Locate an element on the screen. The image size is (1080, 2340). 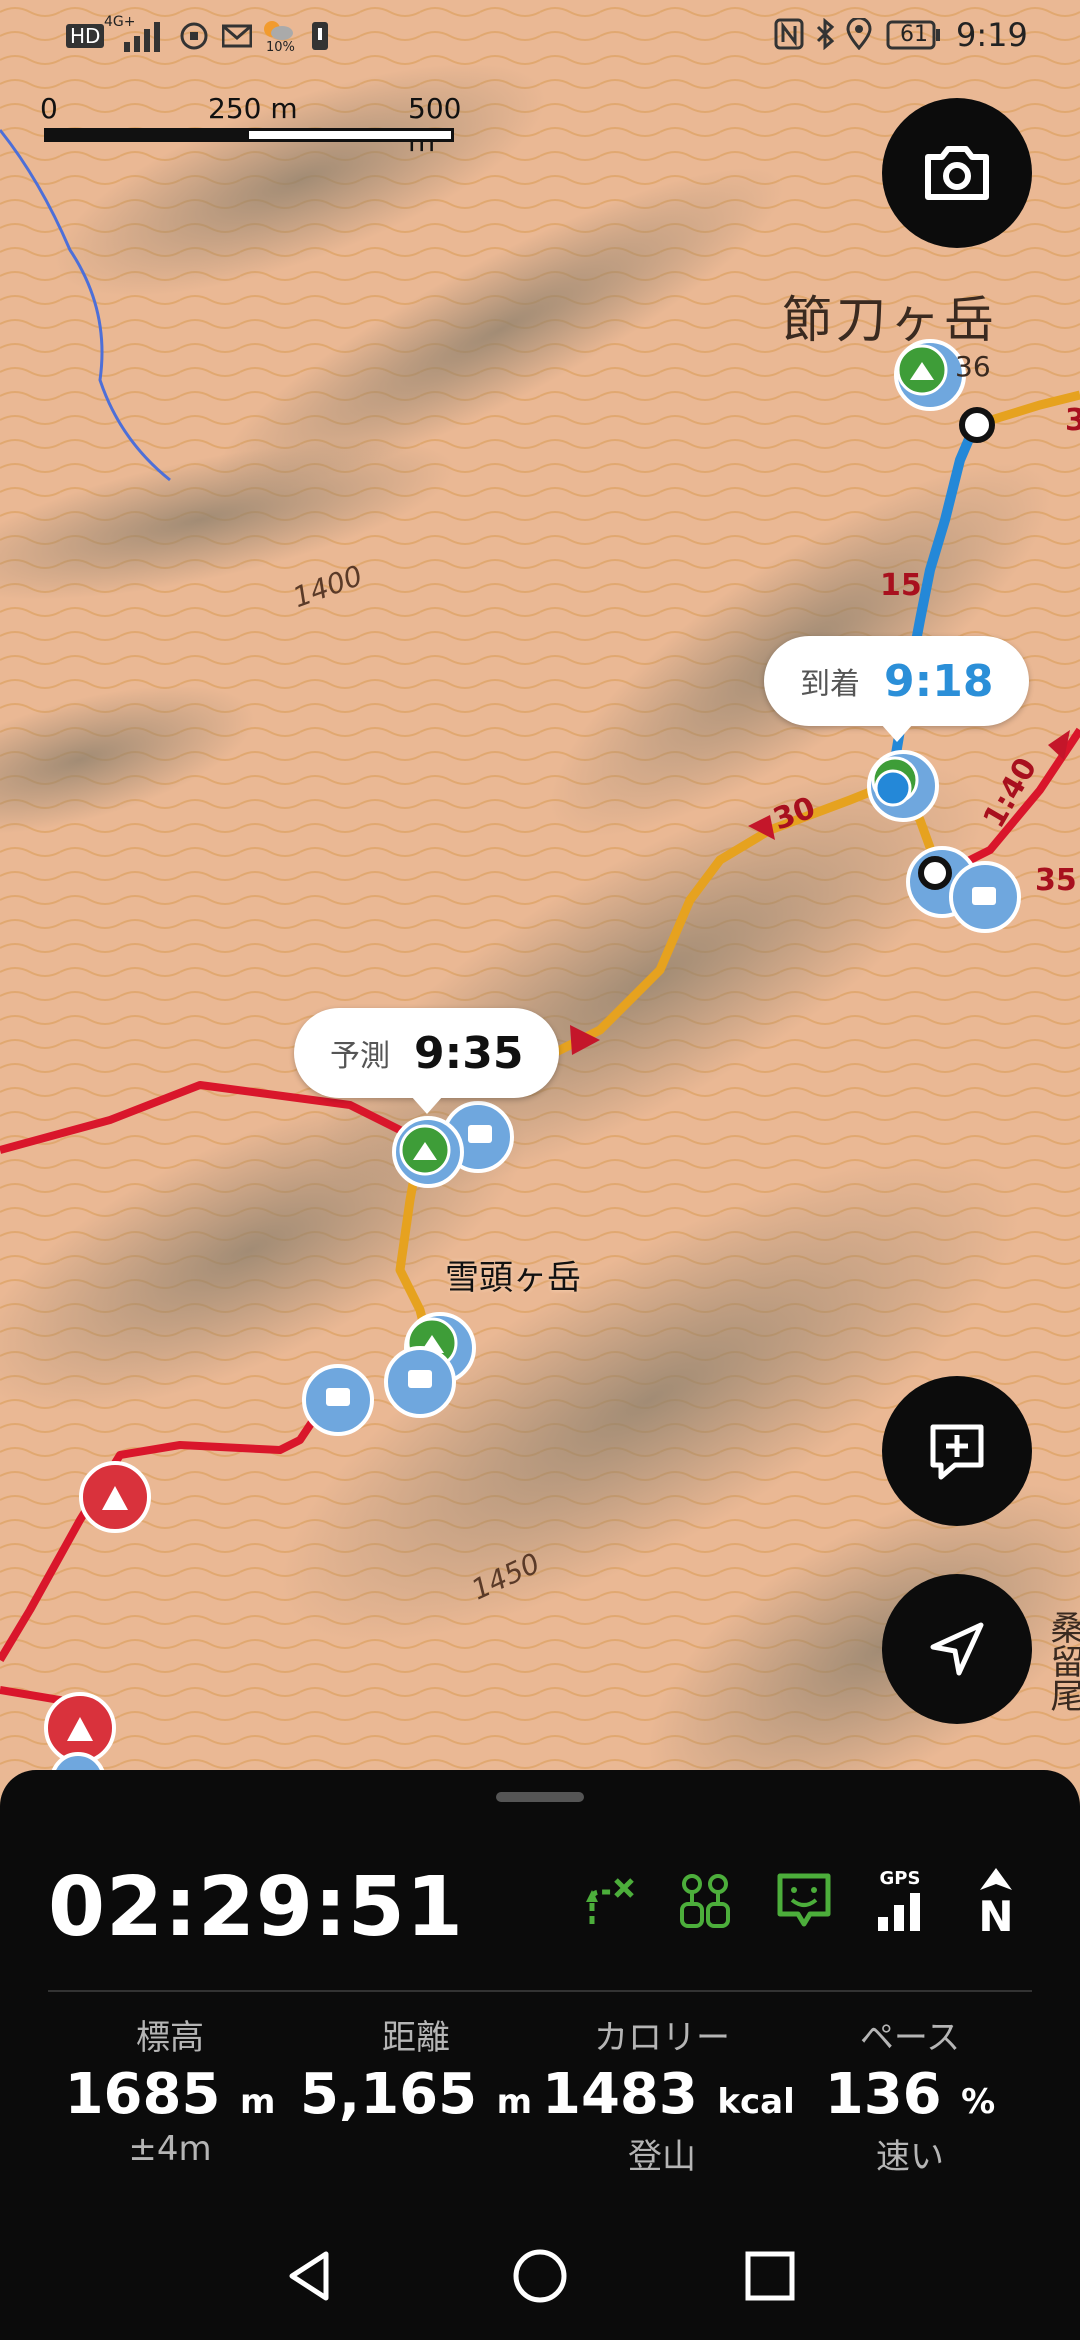
trail-junction is located at coordinates (977, 425).